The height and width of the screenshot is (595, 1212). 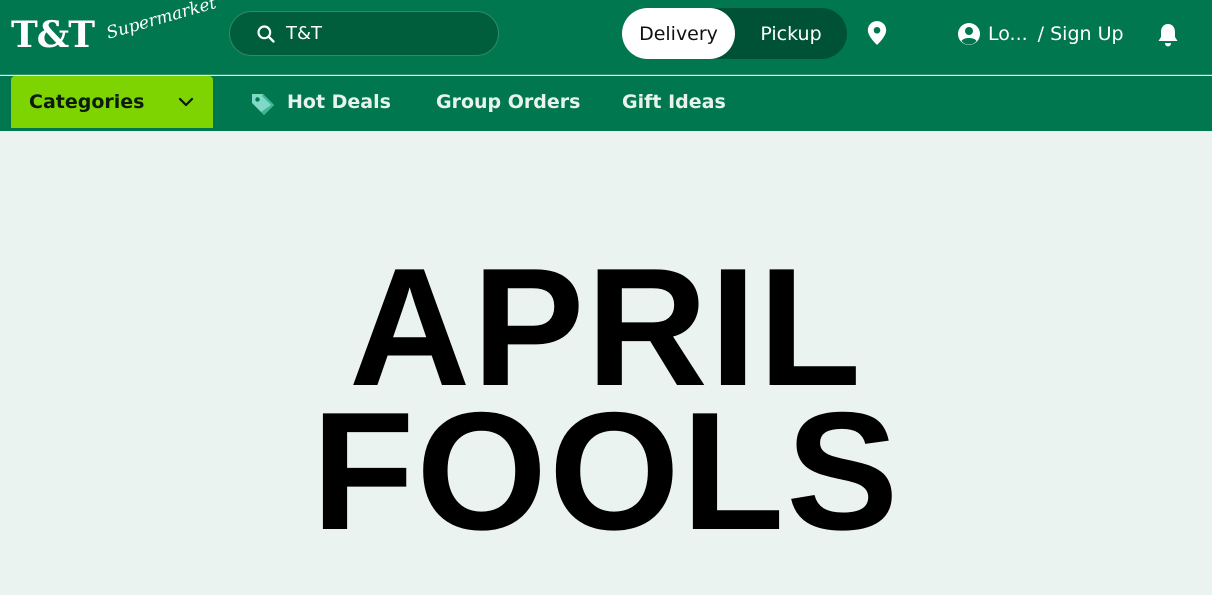 What do you see at coordinates (508, 102) in the screenshot?
I see `nav-group-orders: Group Orders` at bounding box center [508, 102].